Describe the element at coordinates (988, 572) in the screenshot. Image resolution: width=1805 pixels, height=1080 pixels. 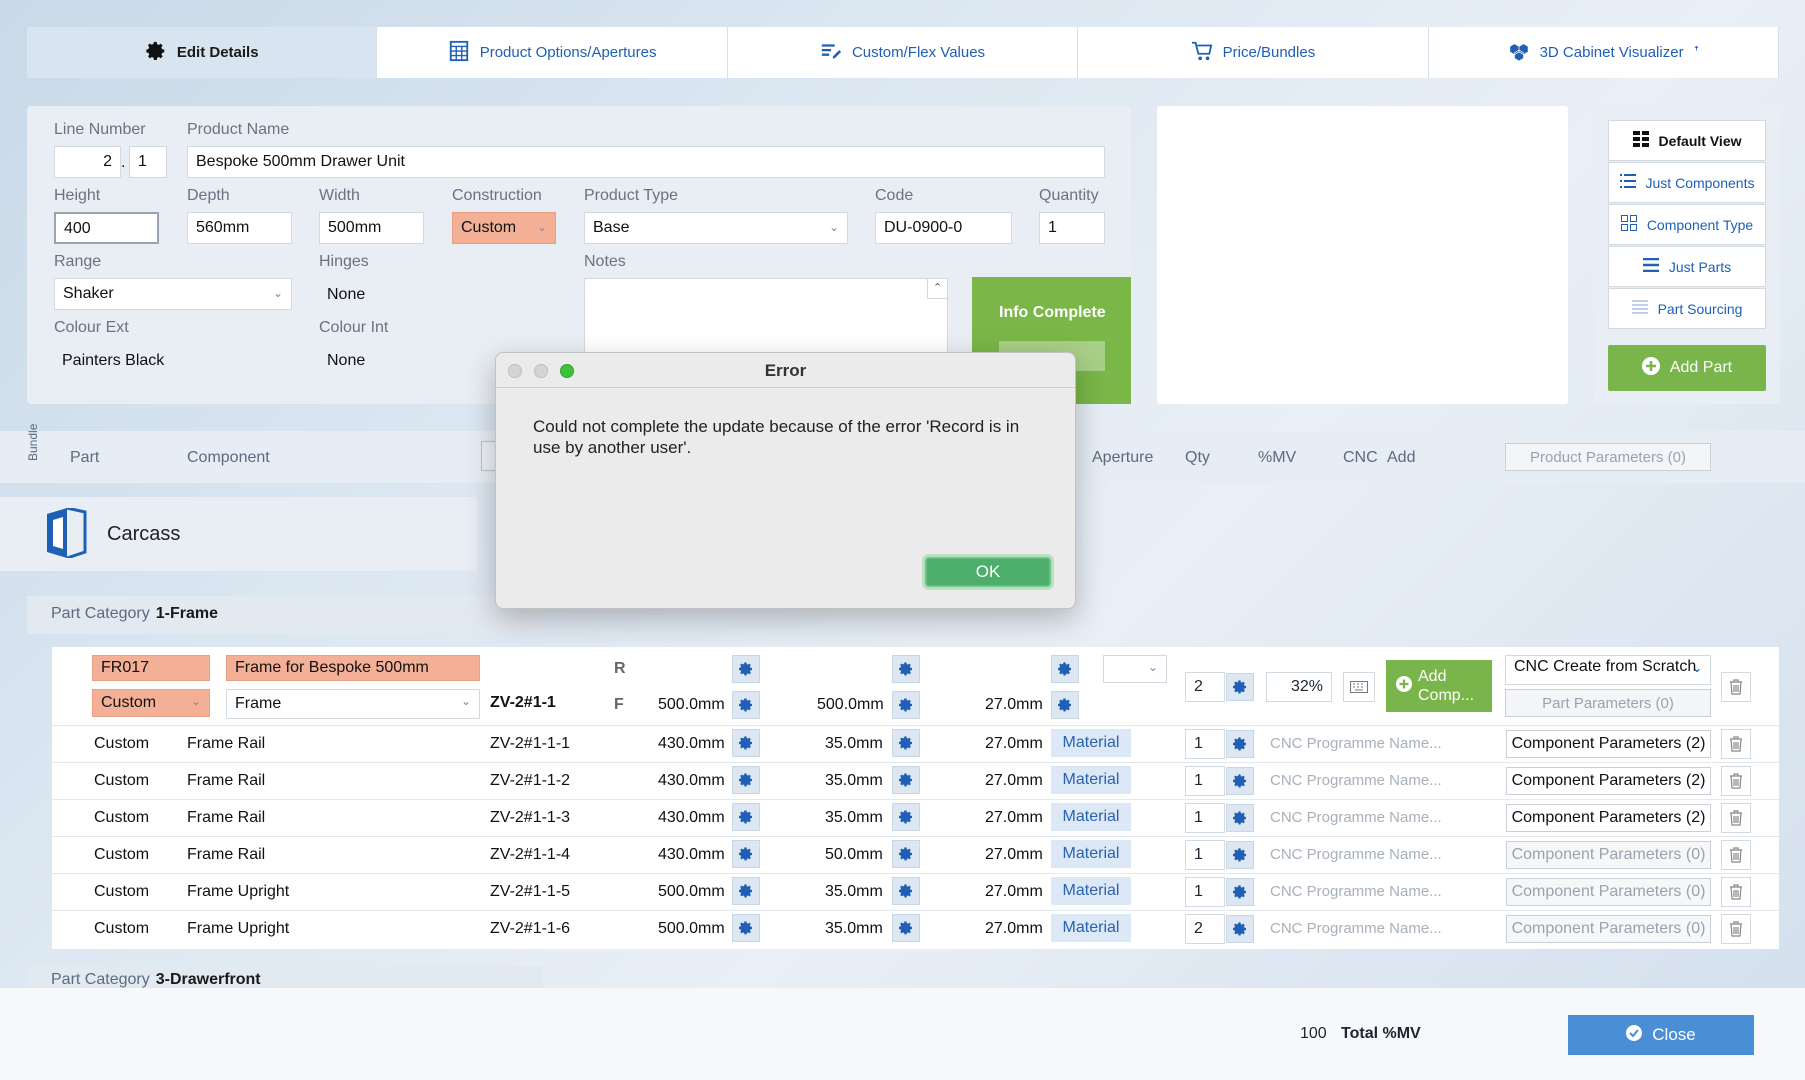
I see `ok-button: OK` at that location.